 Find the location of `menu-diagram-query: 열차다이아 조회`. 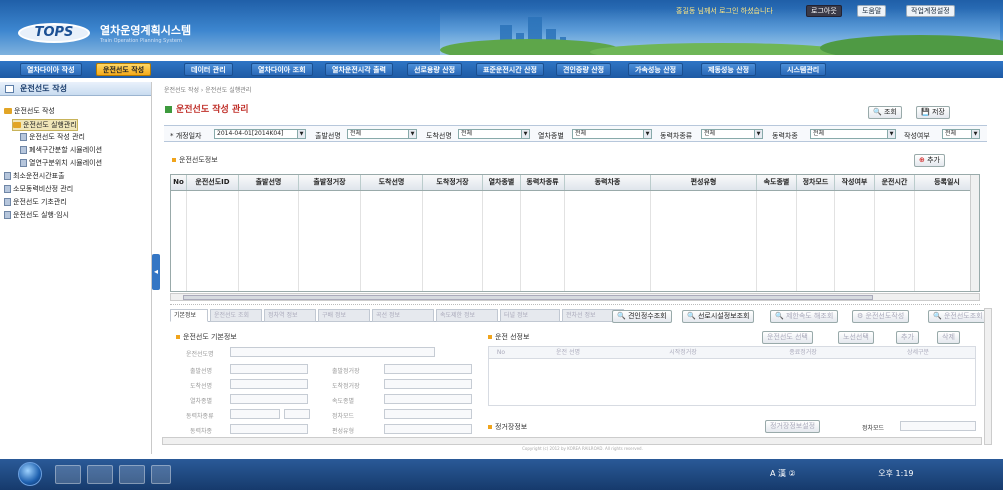

menu-diagram-query: 열차다이아 조회 is located at coordinates (282, 69).